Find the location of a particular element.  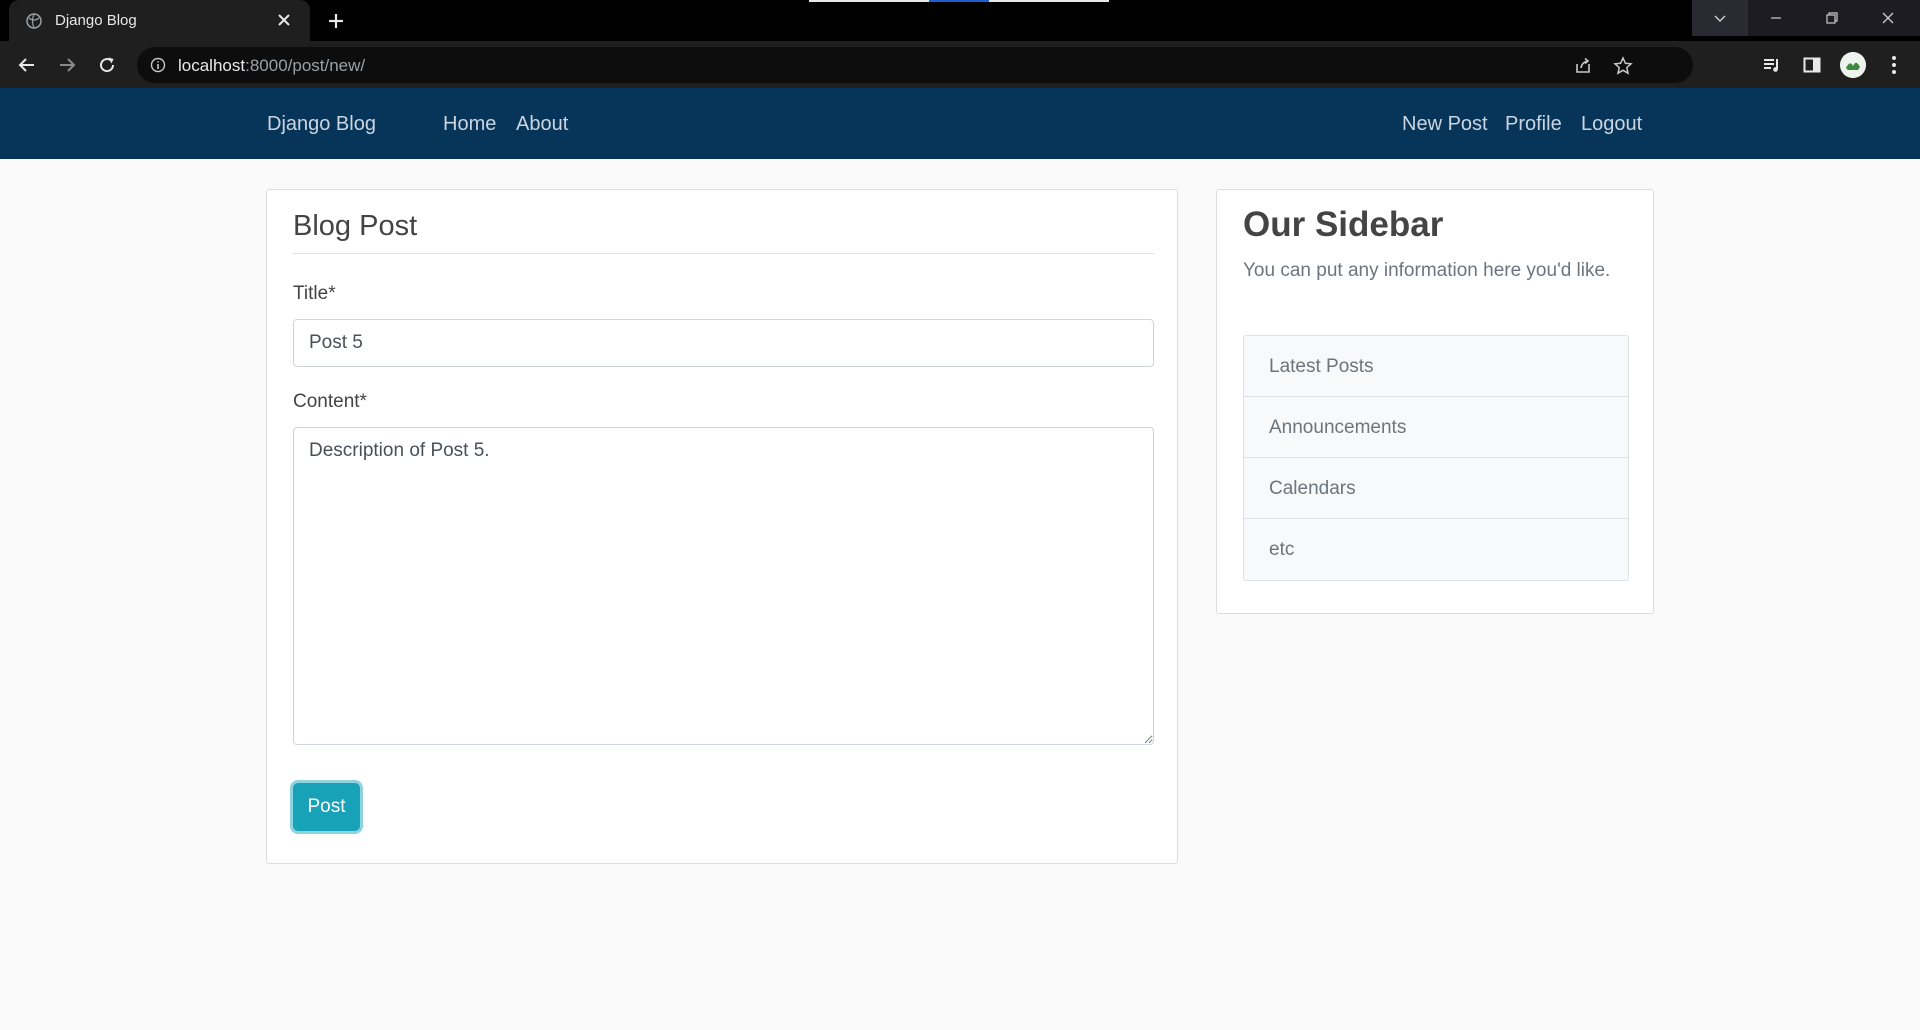

title-label: Title* is located at coordinates (314, 293).